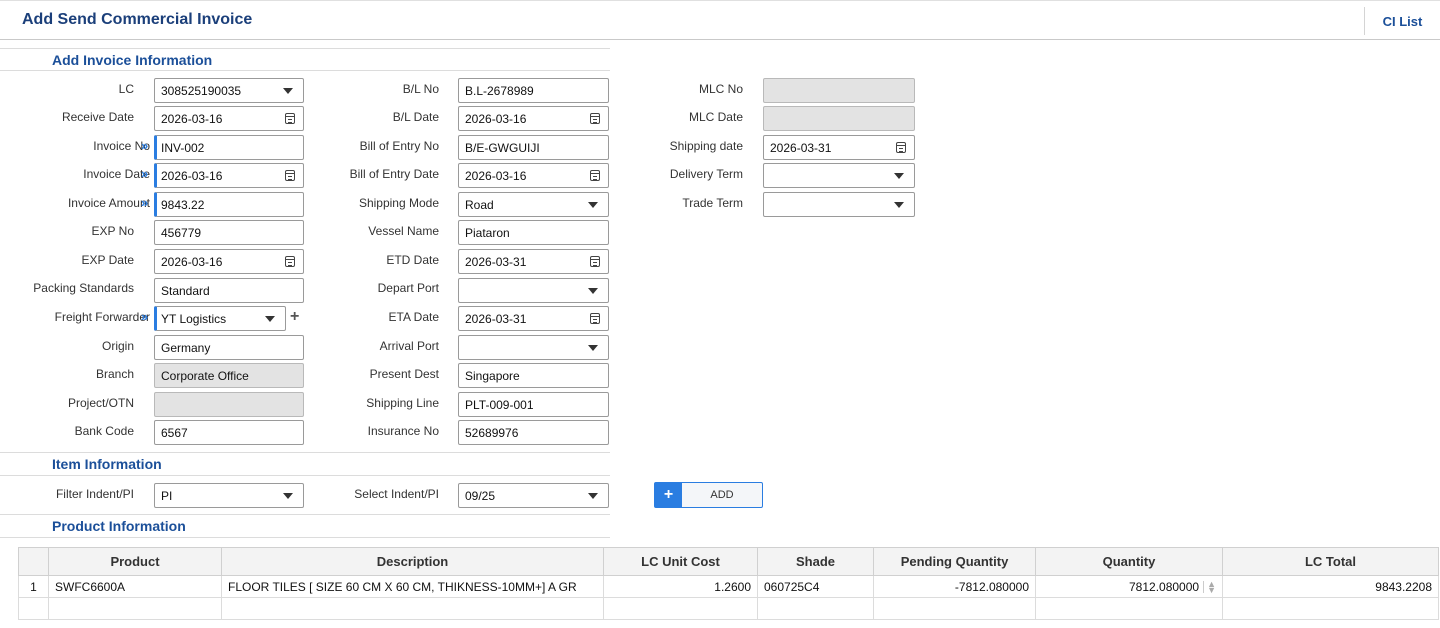 This screenshot has height=628, width=1440. Describe the element at coordinates (815, 561) in the screenshot. I see `column-header-shade: Shade` at that location.